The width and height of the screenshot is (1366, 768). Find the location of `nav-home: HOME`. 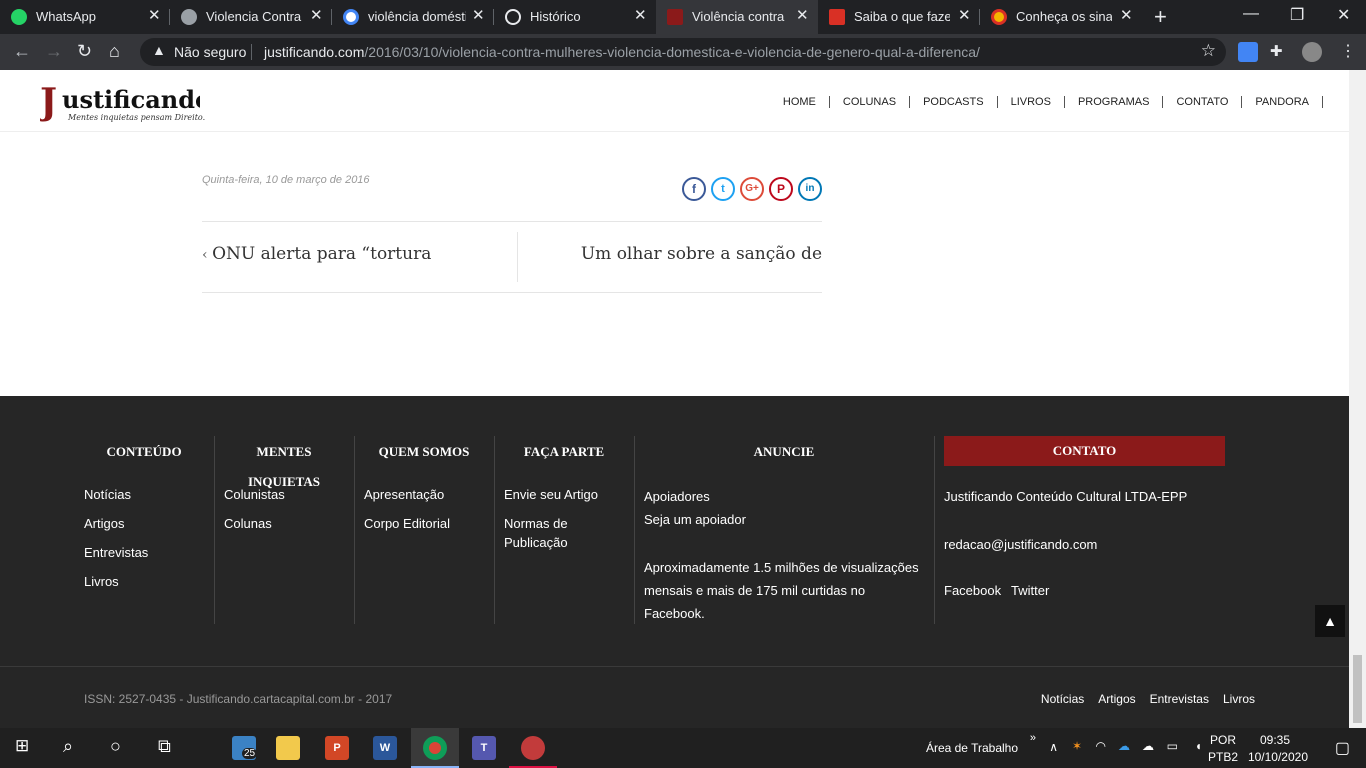

nav-home: HOME is located at coordinates (800, 102).